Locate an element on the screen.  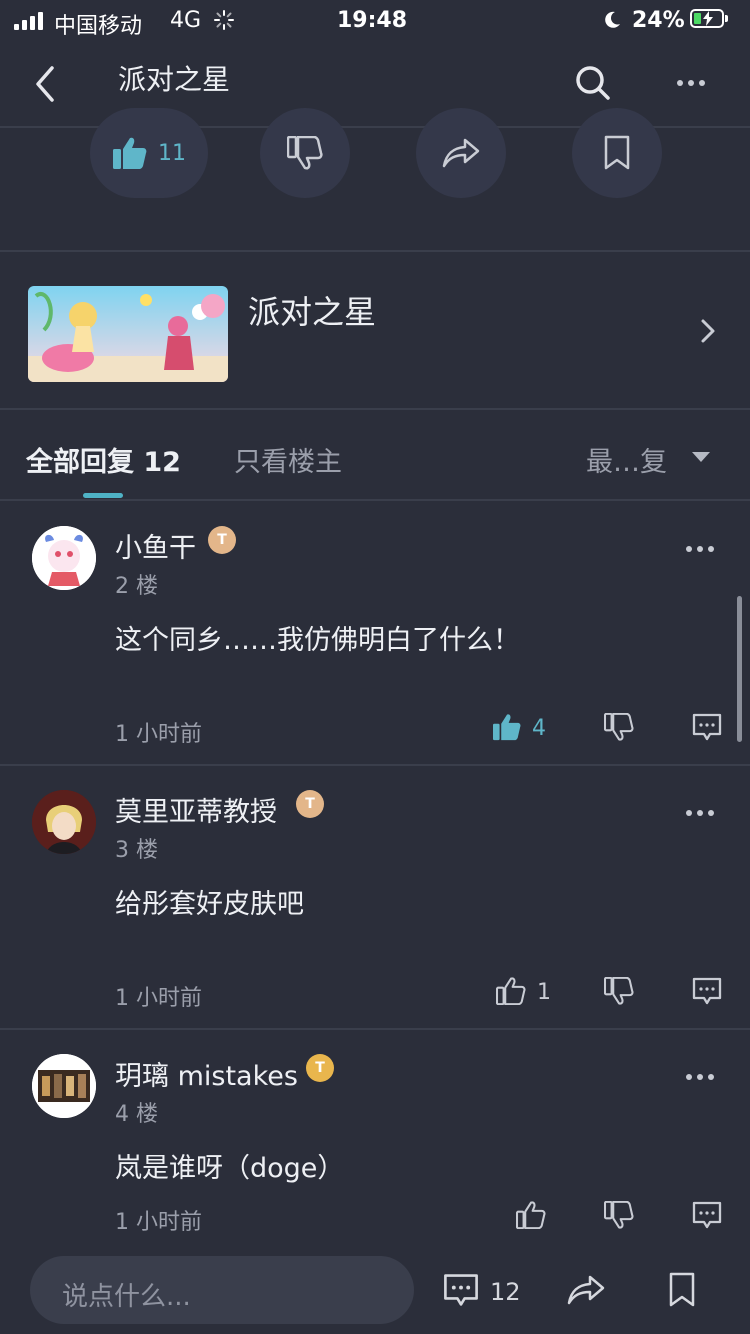
comments-icon is located at coordinates (461, 1290).